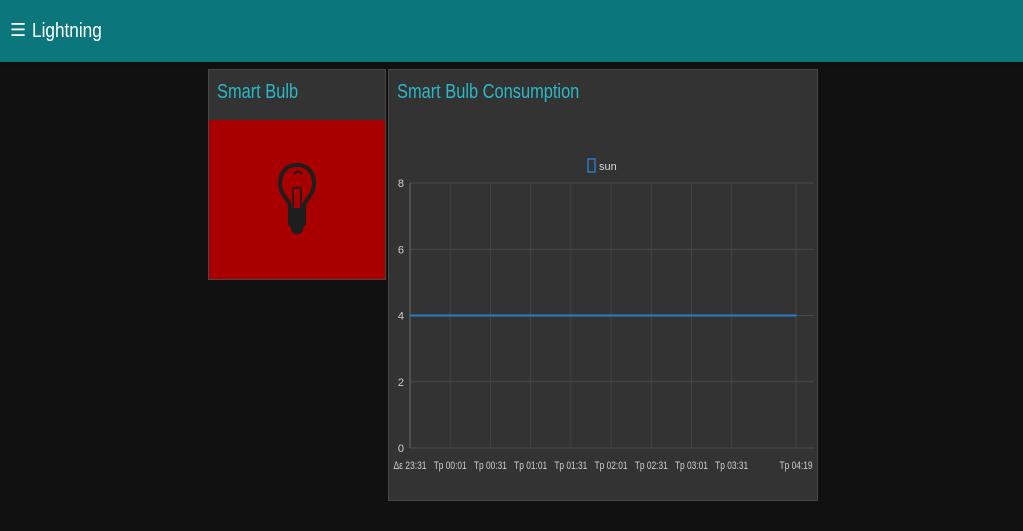  What do you see at coordinates (18, 30) in the screenshot?
I see `menu-icon: ☰` at bounding box center [18, 30].